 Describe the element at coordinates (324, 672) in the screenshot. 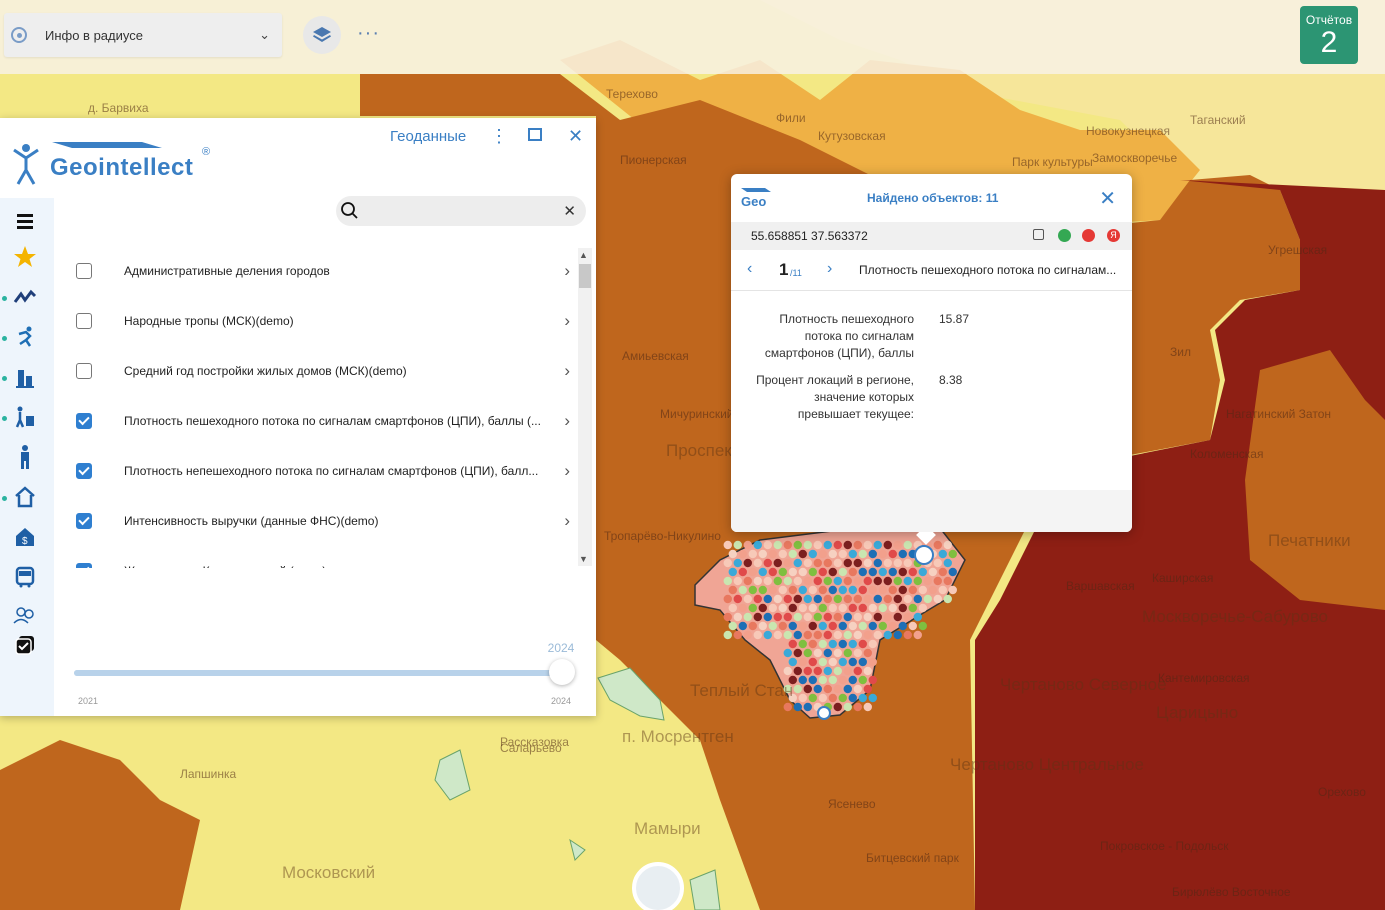

I see `year-slider` at that location.